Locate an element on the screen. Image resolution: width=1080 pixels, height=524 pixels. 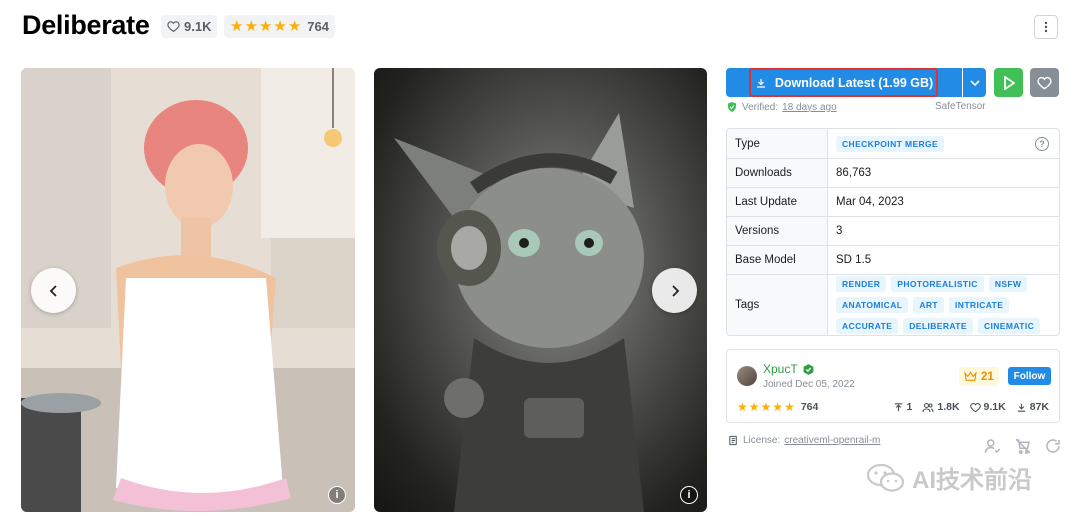
download-label: Download Latest (1.99 GB) is located at coordinates (854, 82).